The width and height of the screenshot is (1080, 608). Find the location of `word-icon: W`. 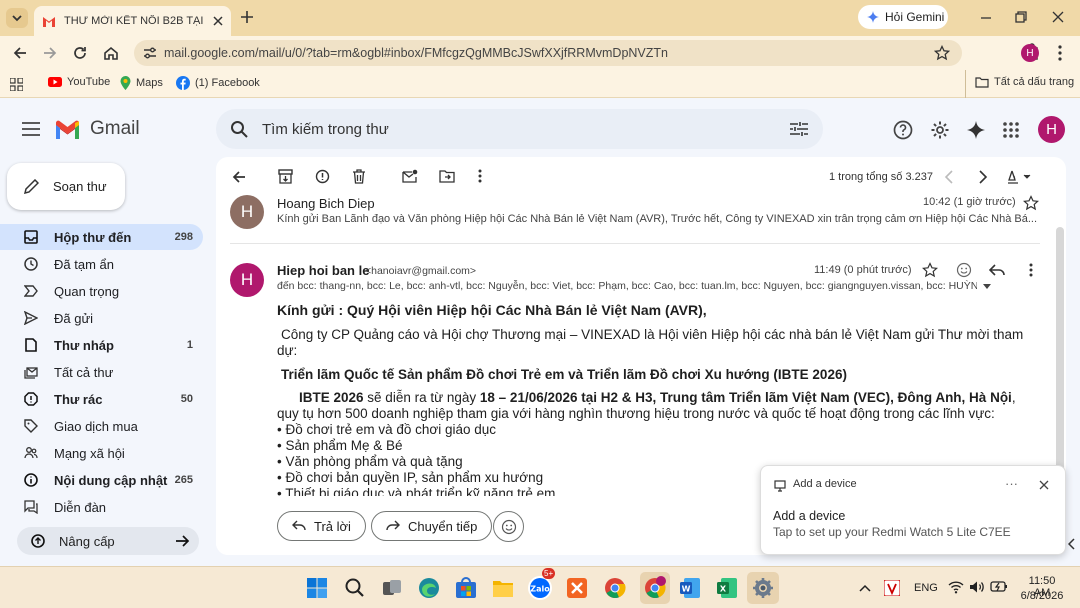

word-icon: W is located at coordinates (690, 588).